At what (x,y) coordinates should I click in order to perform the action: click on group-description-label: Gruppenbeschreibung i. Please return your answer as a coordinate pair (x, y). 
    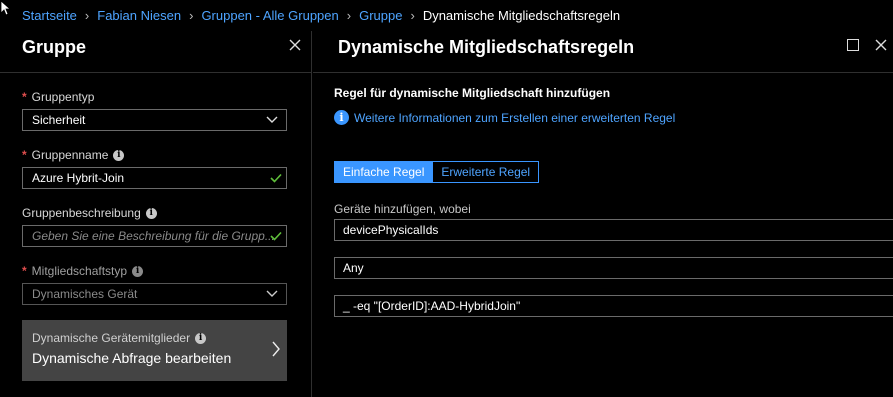
    Looking at the image, I should click on (89, 213).